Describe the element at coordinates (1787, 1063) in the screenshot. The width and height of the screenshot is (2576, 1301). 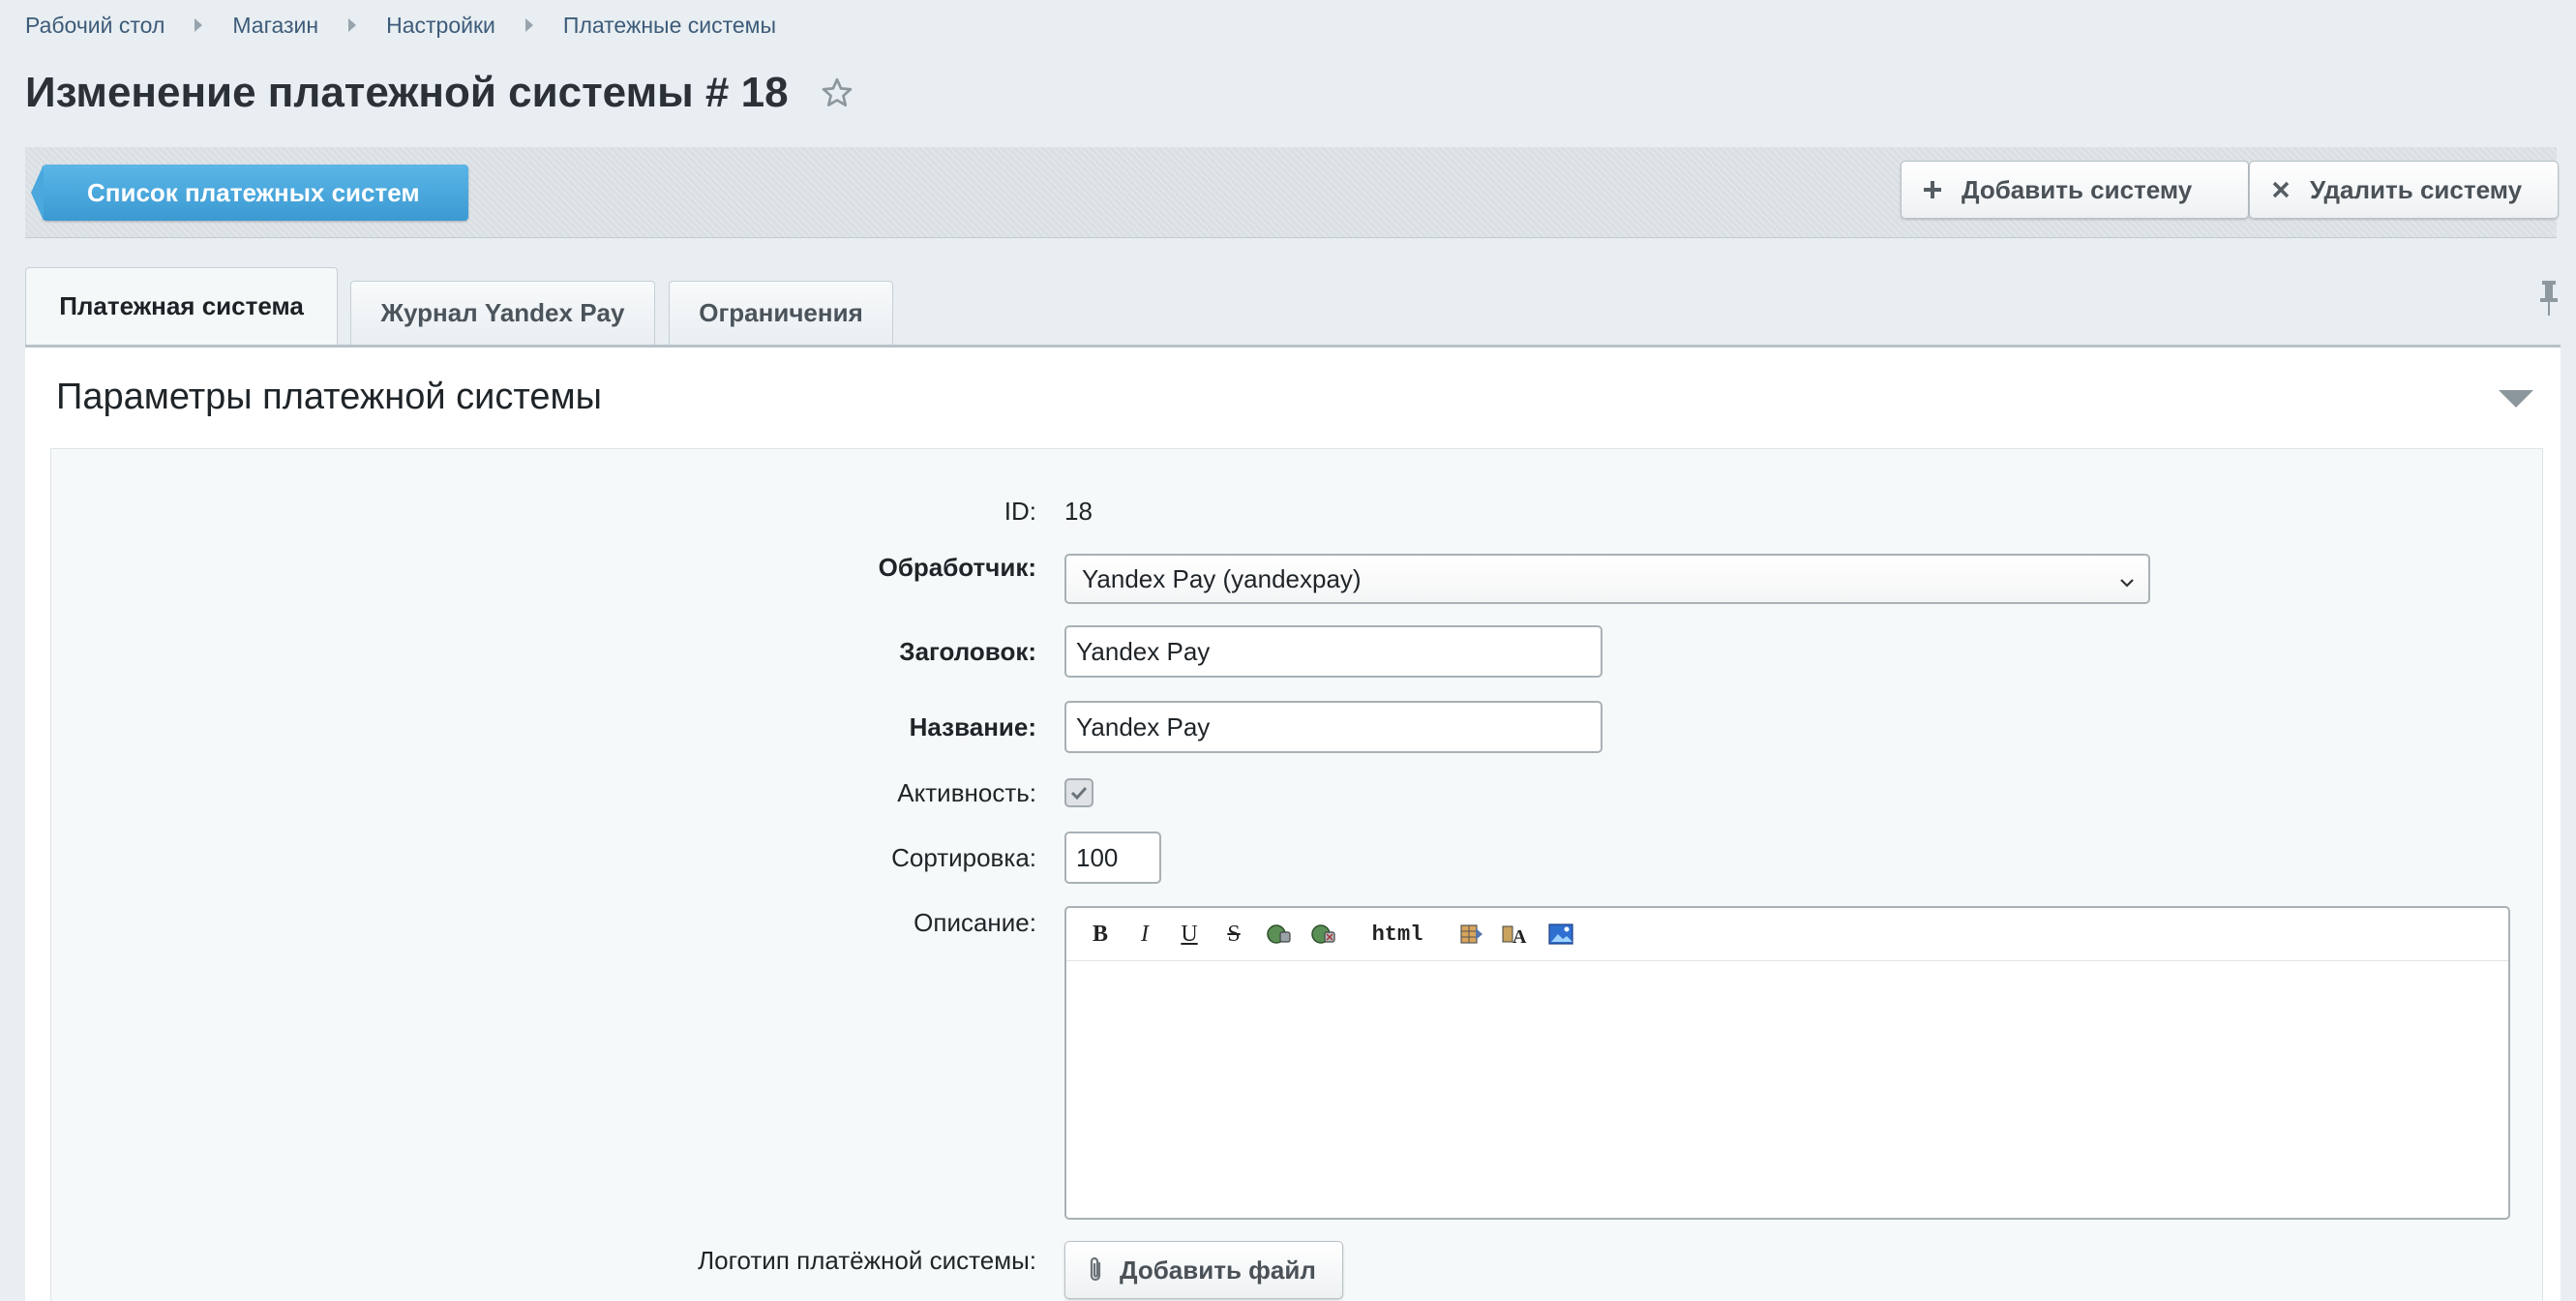
I see `description-editor: B I U S html A` at that location.